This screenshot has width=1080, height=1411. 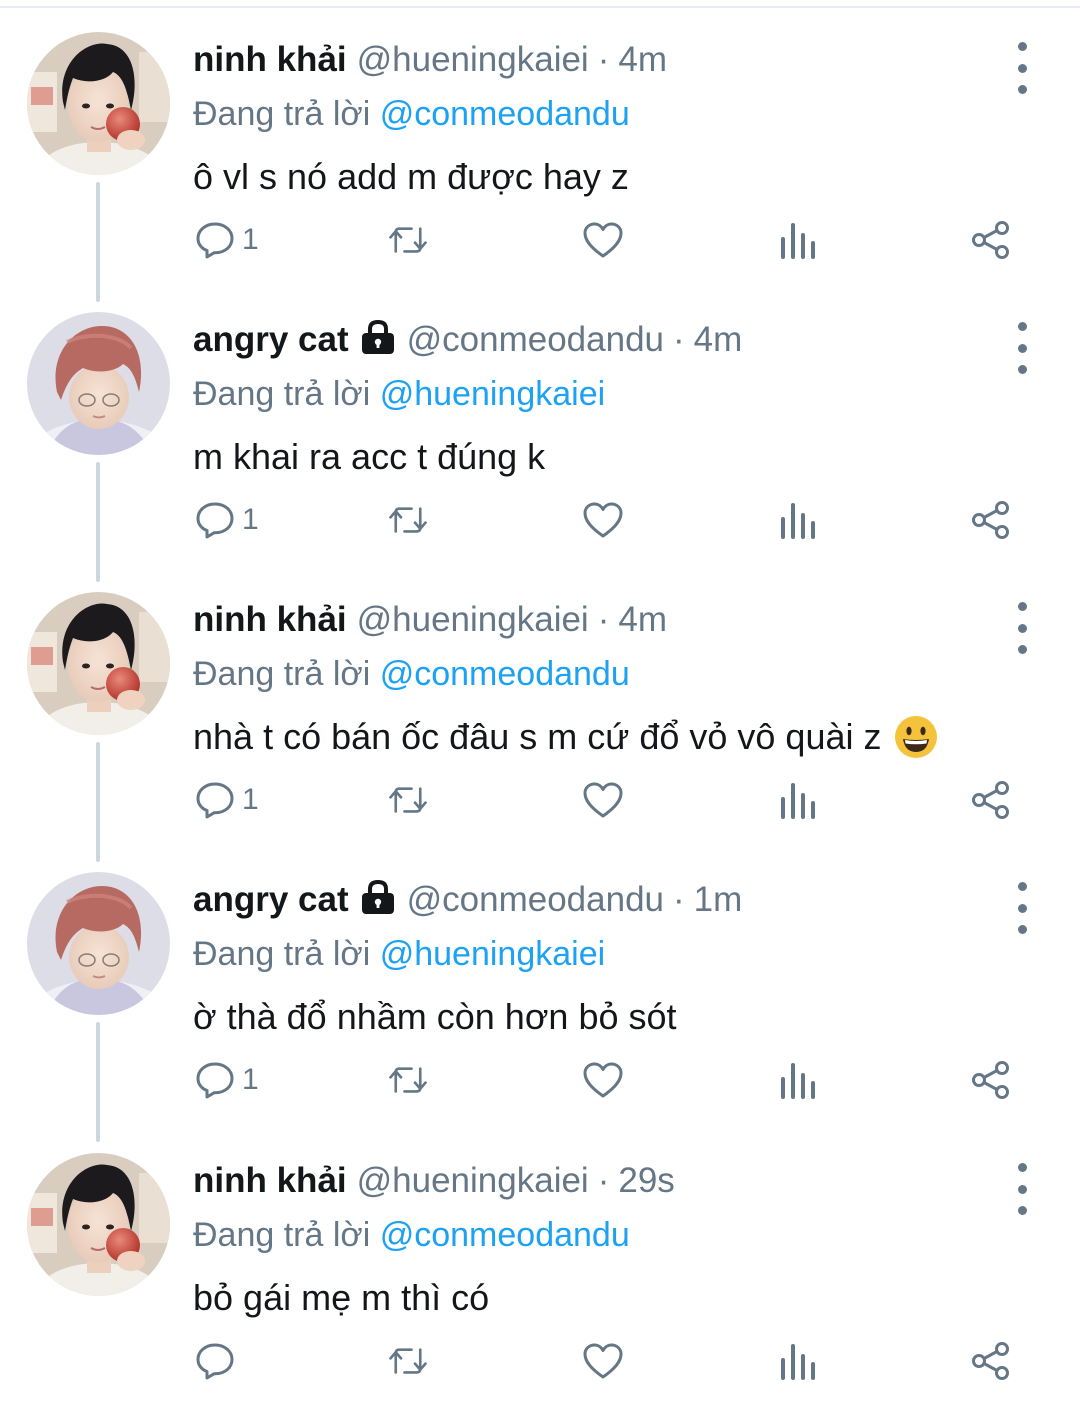 I want to click on tweet-text-content: bỏ gái mẹ m thì có, so click(x=341, y=1297).